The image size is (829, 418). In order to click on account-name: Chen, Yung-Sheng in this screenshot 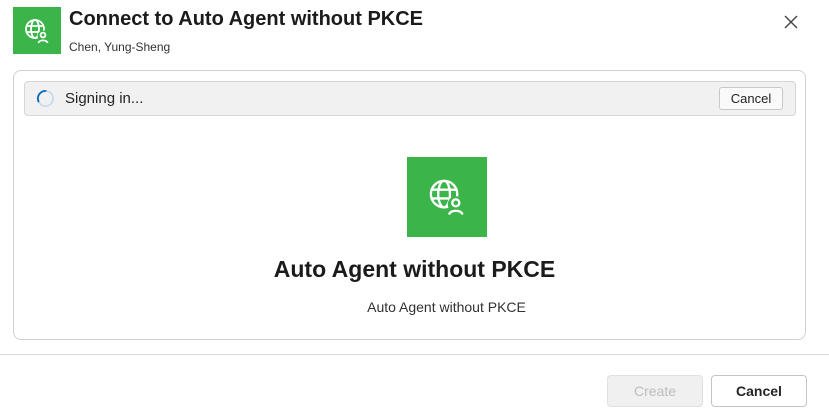, I will do `click(120, 47)`.